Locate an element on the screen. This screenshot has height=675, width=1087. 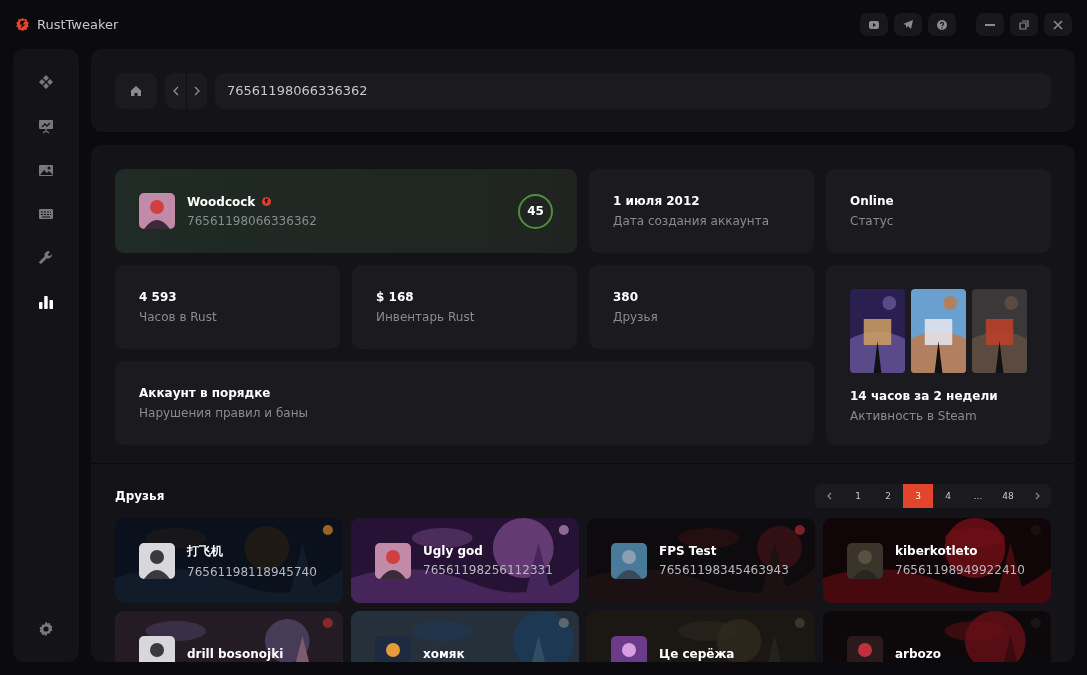
address-field: 76561198066336362 is located at coordinates (633, 90).